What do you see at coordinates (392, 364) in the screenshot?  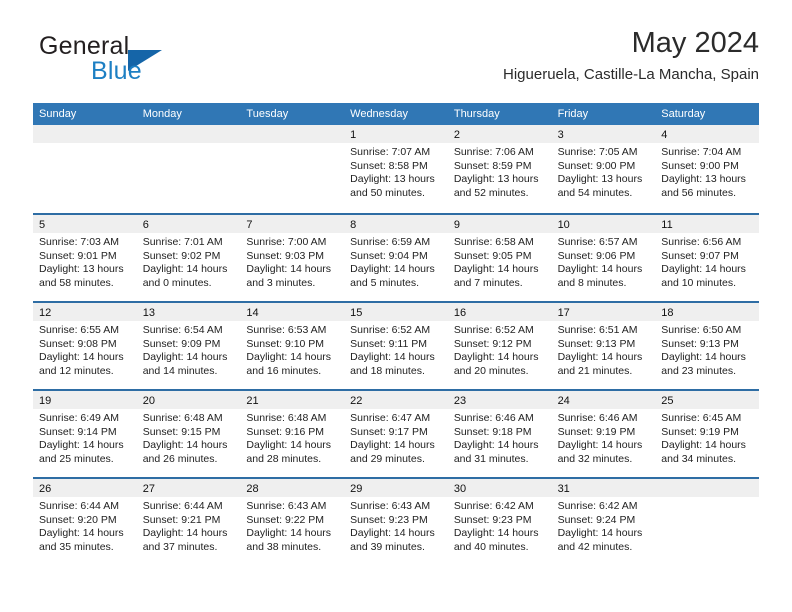 I see `daylight-text: Daylight: 14 hours and 18 minutes.` at bounding box center [392, 364].